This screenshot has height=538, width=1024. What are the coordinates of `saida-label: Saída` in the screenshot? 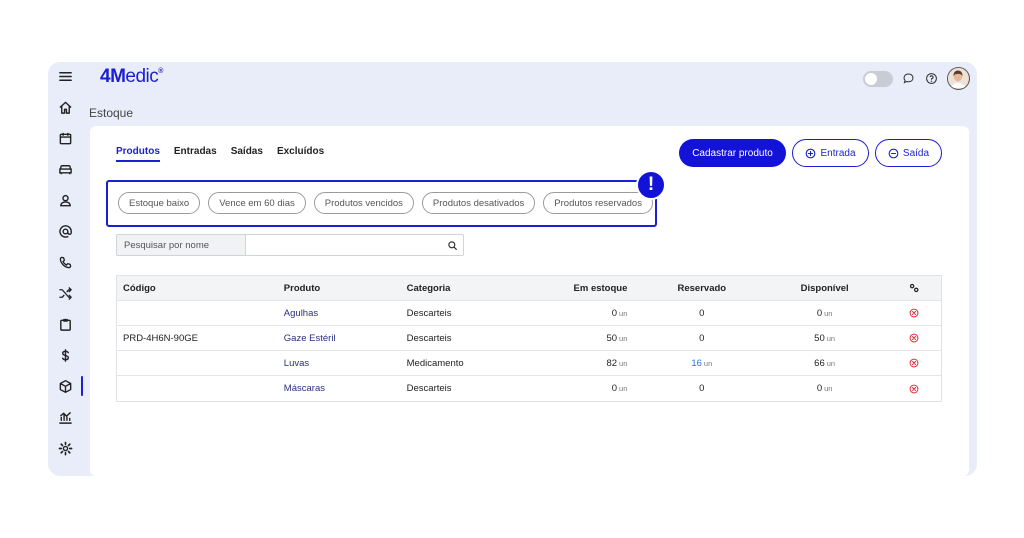 It's located at (916, 153).